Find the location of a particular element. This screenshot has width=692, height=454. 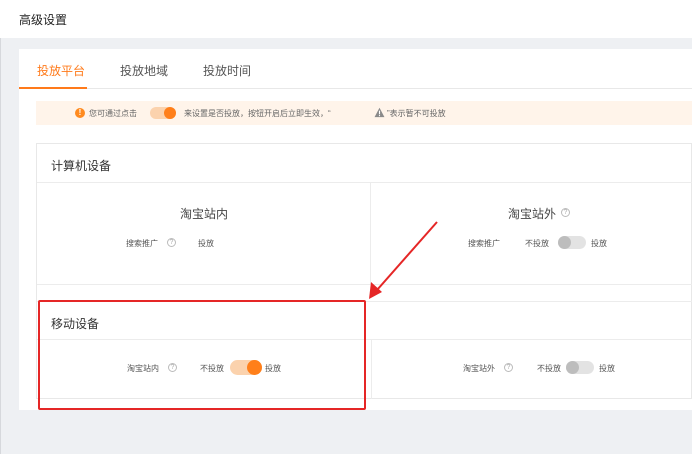

computer-devices-title: 计算机设备 is located at coordinates (81, 166).